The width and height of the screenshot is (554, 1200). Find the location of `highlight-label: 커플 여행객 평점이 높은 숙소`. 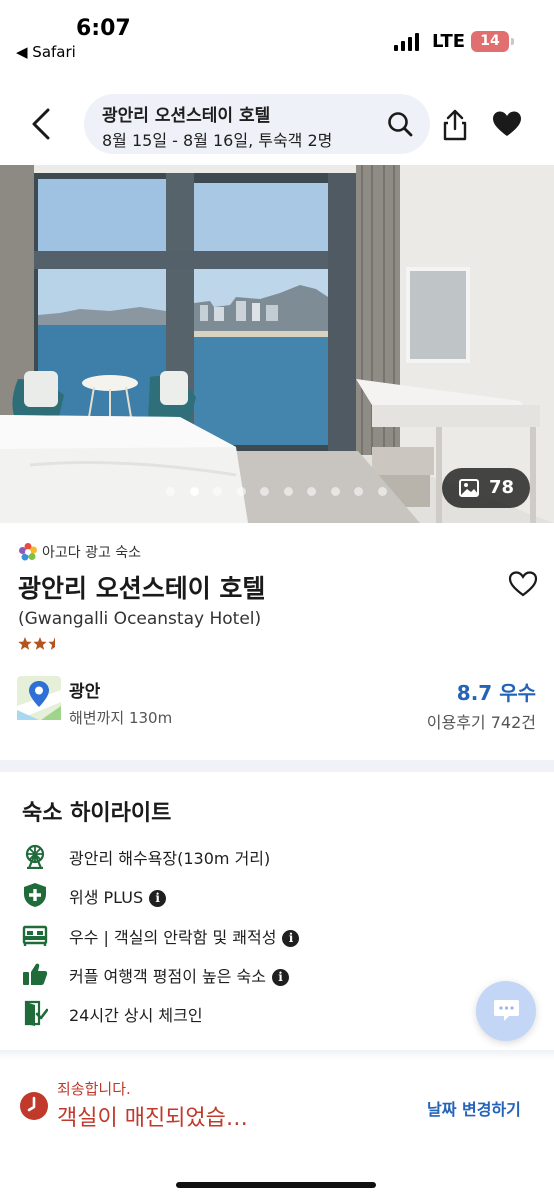

highlight-label: 커플 여행객 평점이 높은 숙소 is located at coordinates (167, 976).